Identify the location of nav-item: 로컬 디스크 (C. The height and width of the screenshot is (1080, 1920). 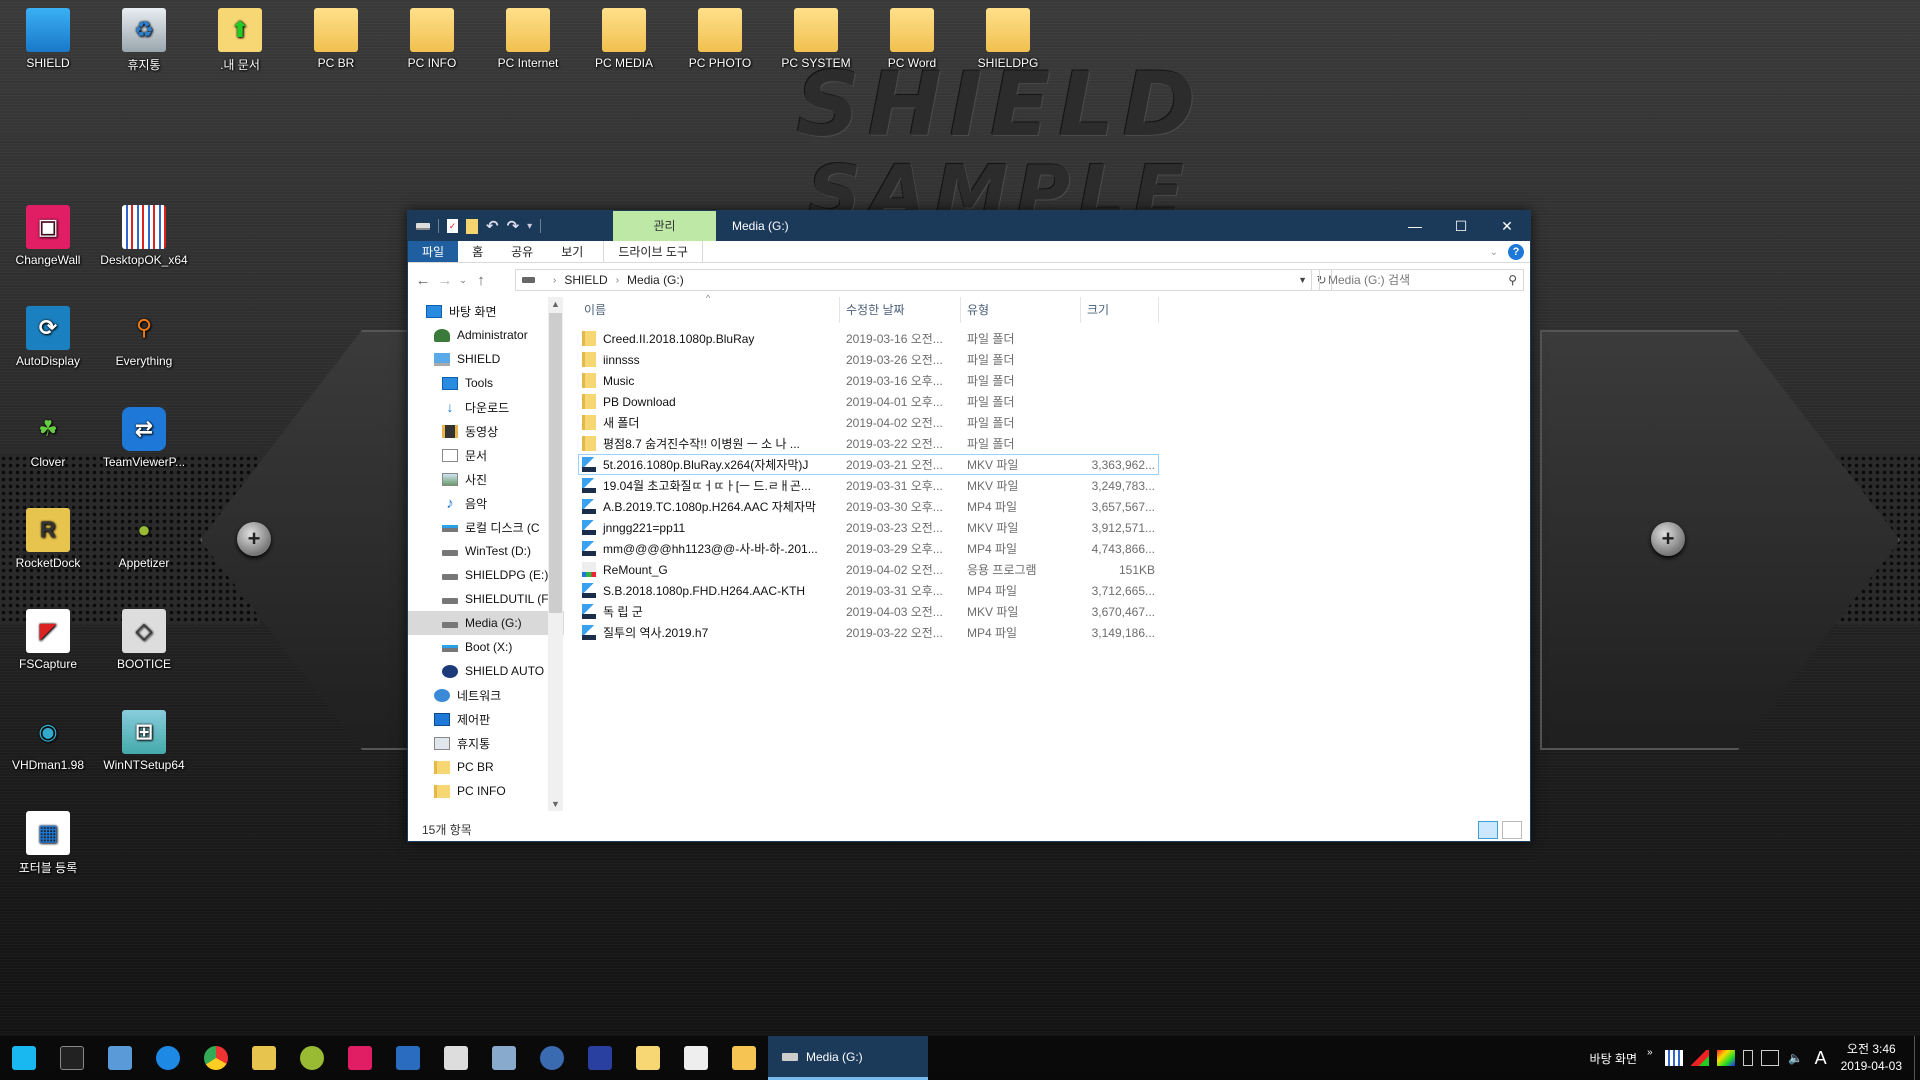
(486, 527).